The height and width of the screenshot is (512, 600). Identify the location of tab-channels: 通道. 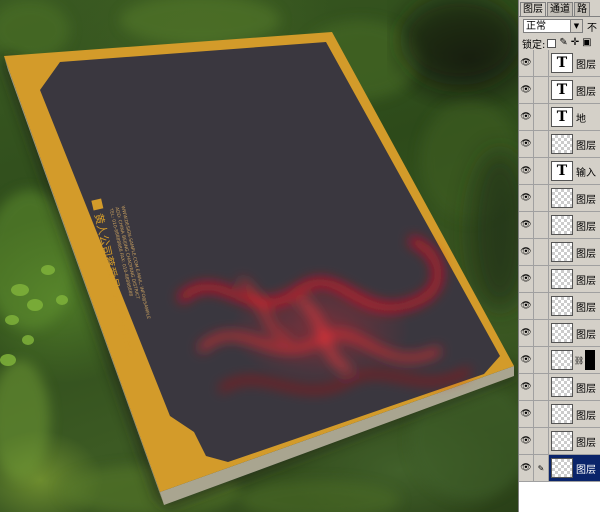
(560, 9).